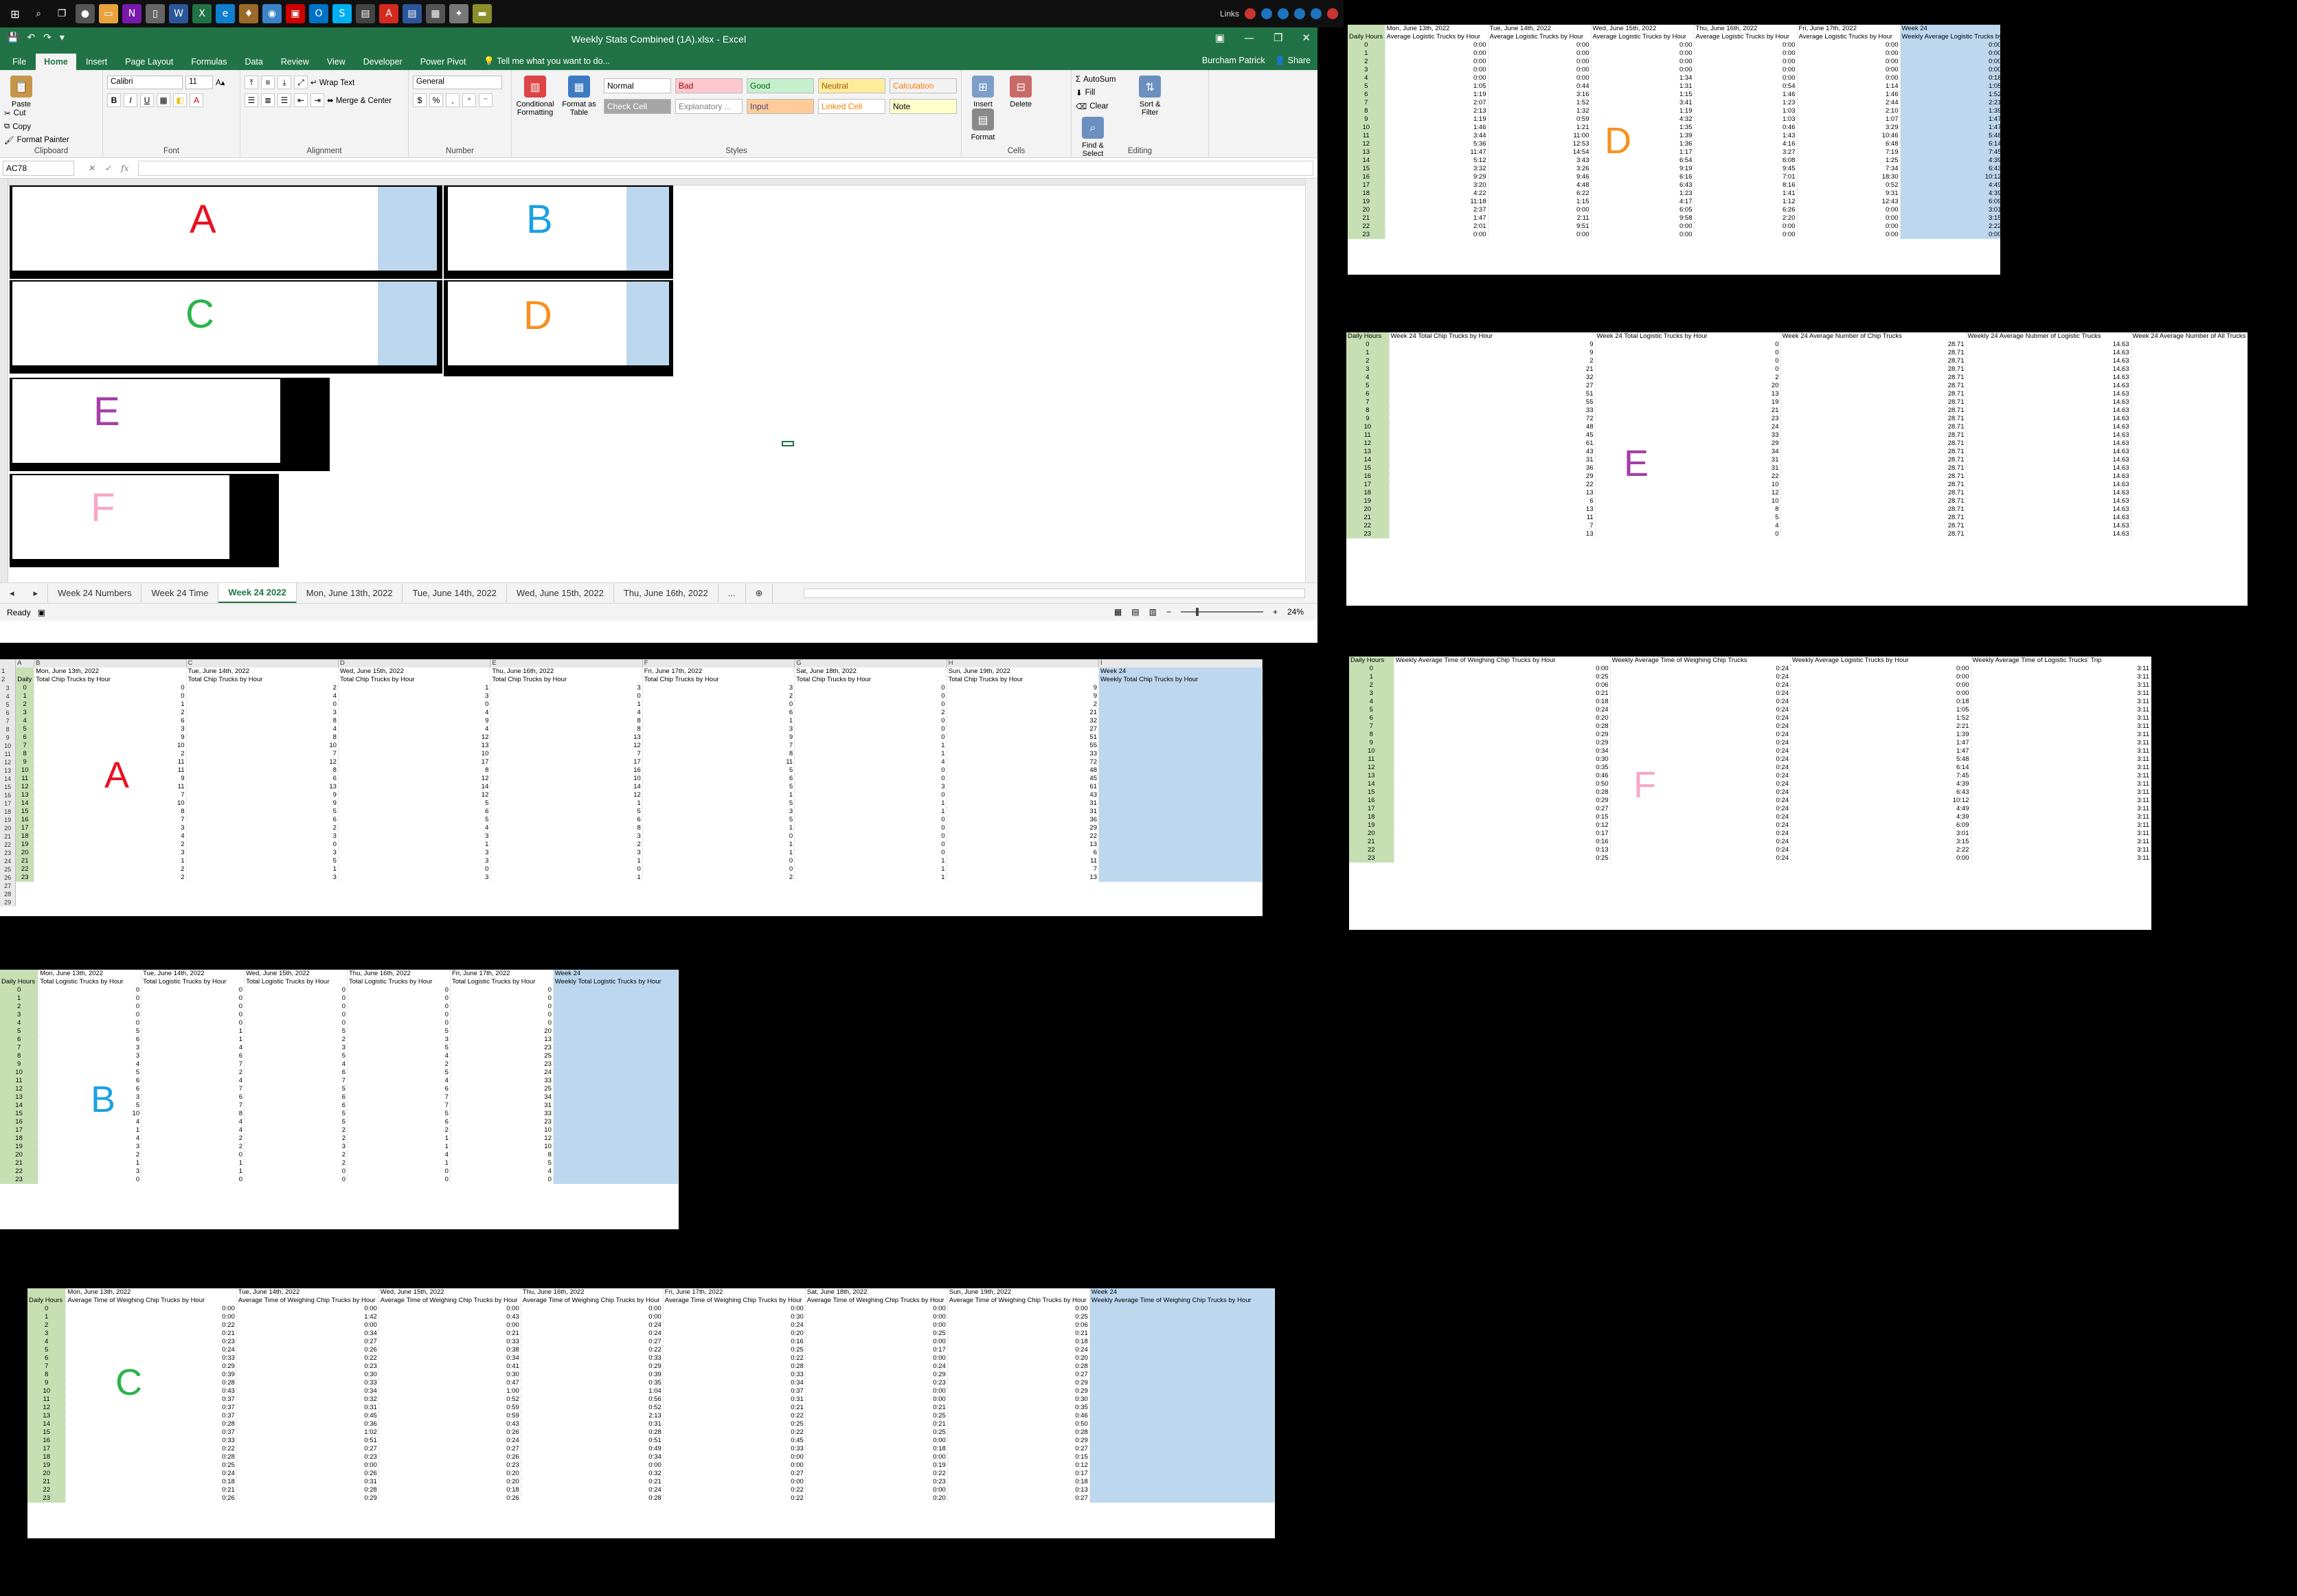  I want to click on increase-decimal-icon: ⁺, so click(469, 100).